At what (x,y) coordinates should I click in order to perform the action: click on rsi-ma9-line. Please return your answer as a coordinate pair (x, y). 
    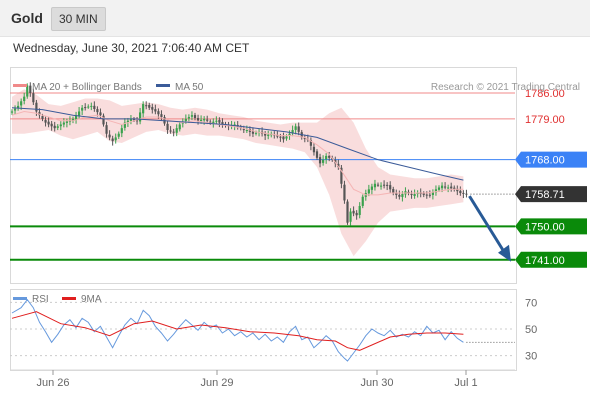
    Looking at the image, I should click on (237, 331).